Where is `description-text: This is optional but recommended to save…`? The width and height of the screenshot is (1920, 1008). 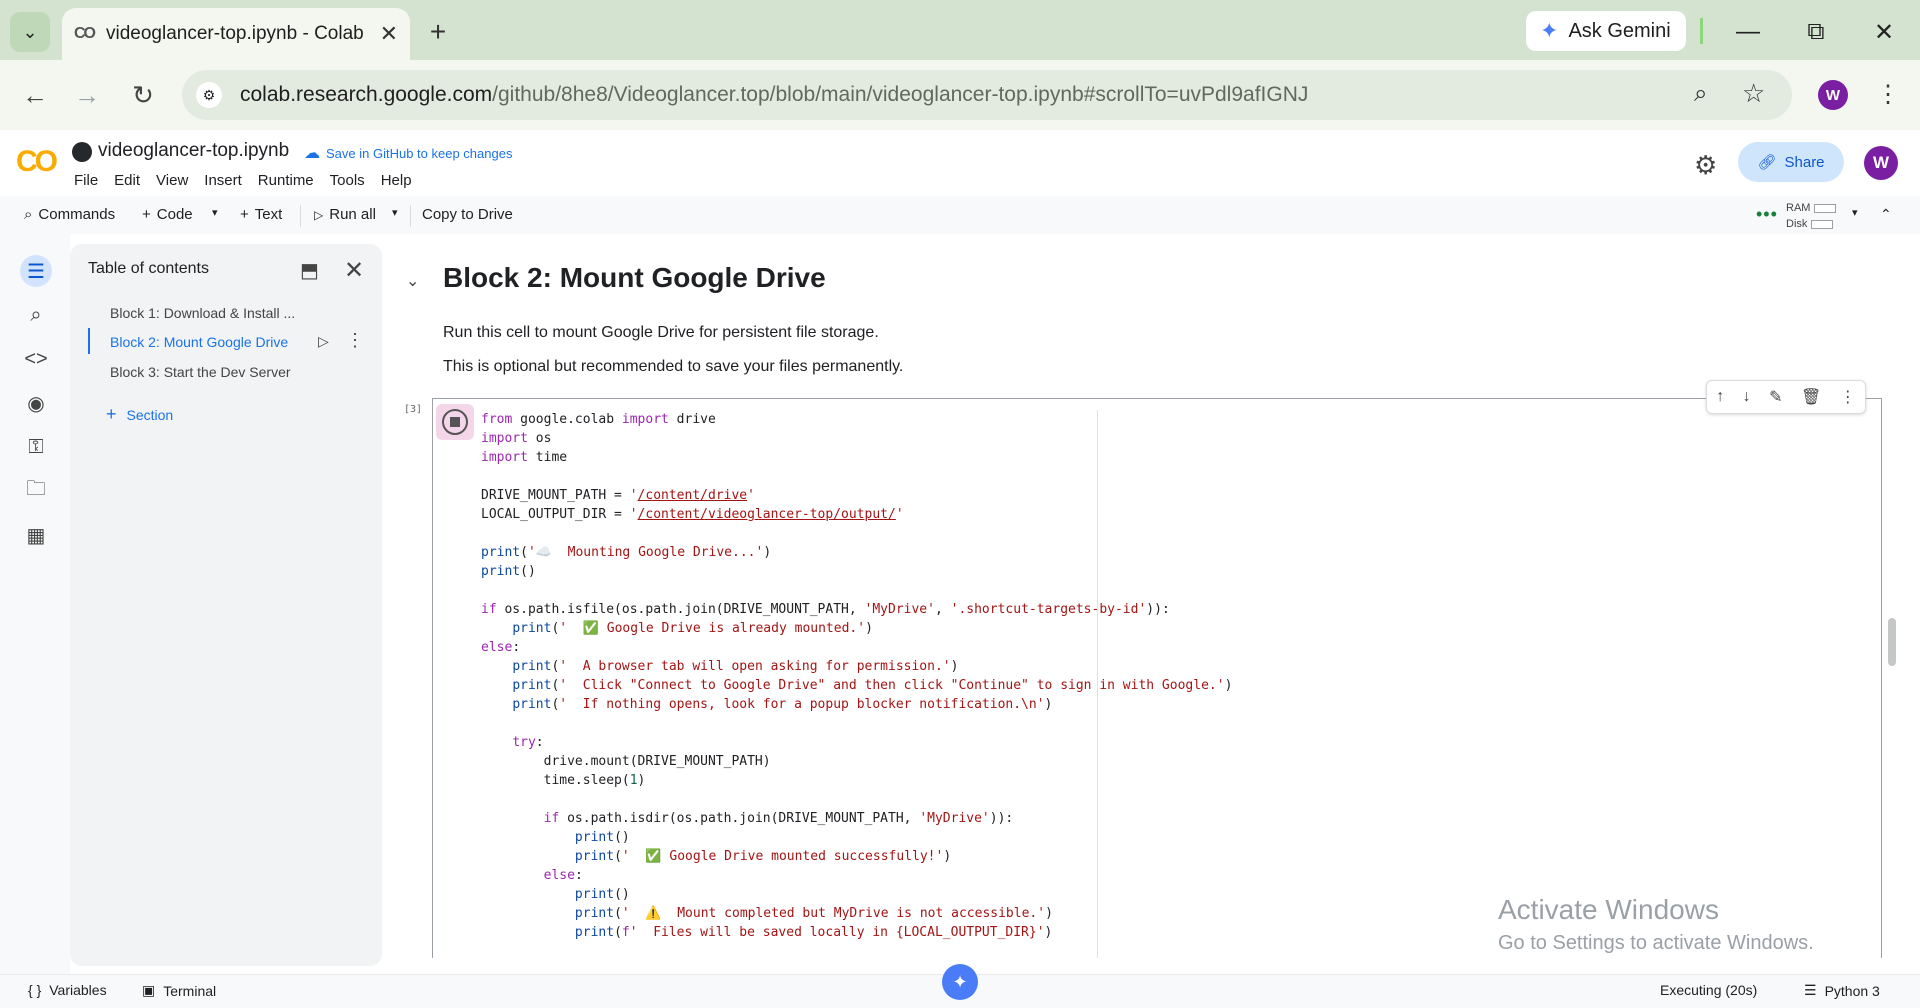 description-text: This is optional but recommended to save… is located at coordinates (673, 366).